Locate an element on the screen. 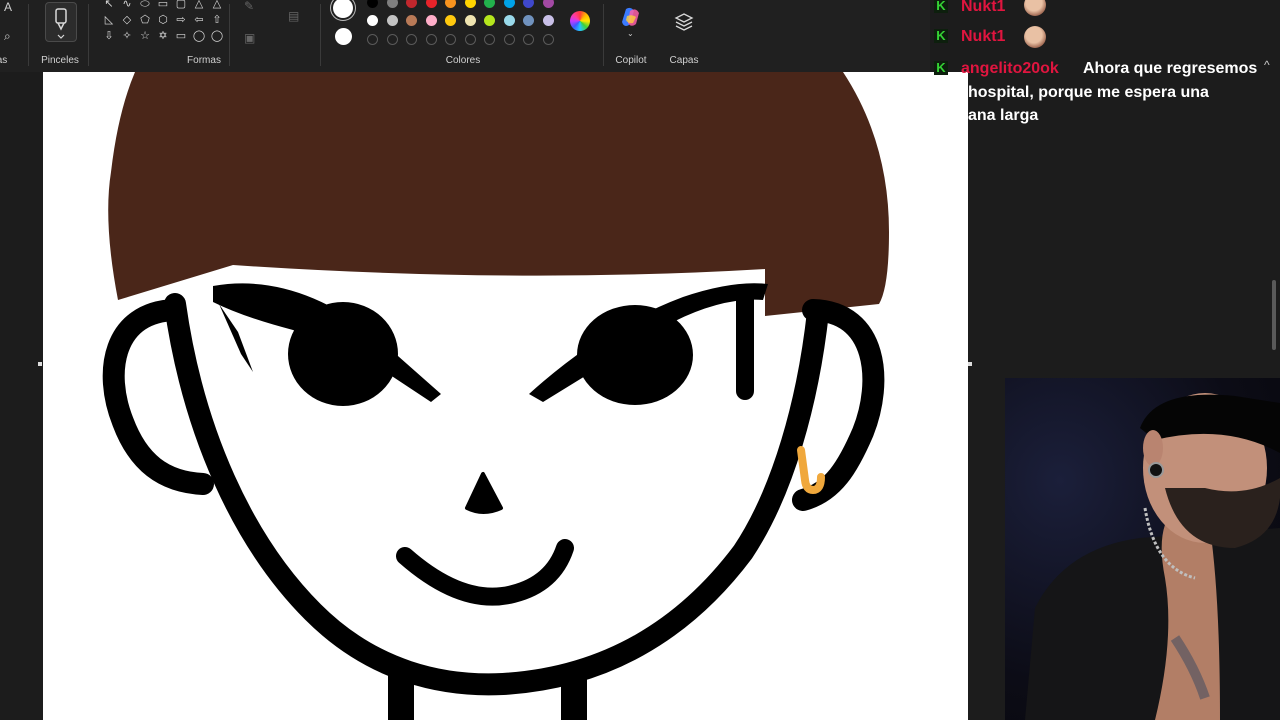  layers-icon is located at coordinates (684, 22).